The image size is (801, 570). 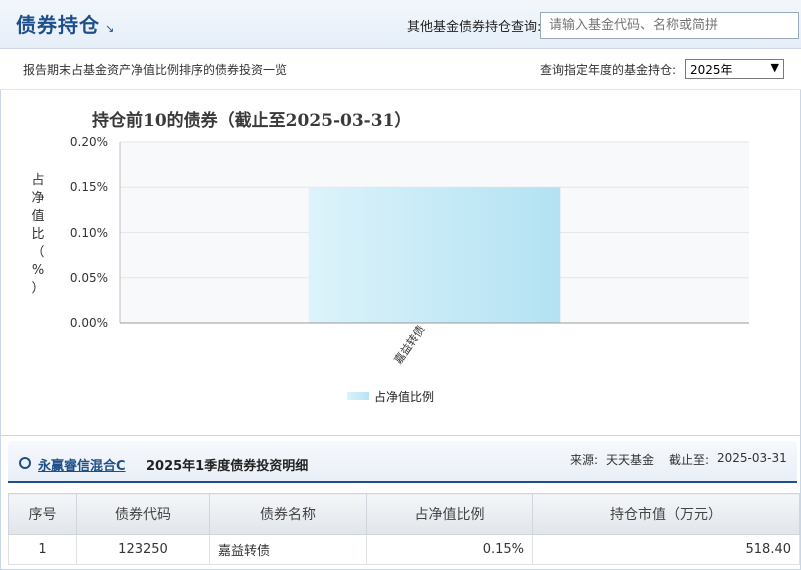 What do you see at coordinates (143, 514) in the screenshot?
I see `col-header-code: 债券代码` at bounding box center [143, 514].